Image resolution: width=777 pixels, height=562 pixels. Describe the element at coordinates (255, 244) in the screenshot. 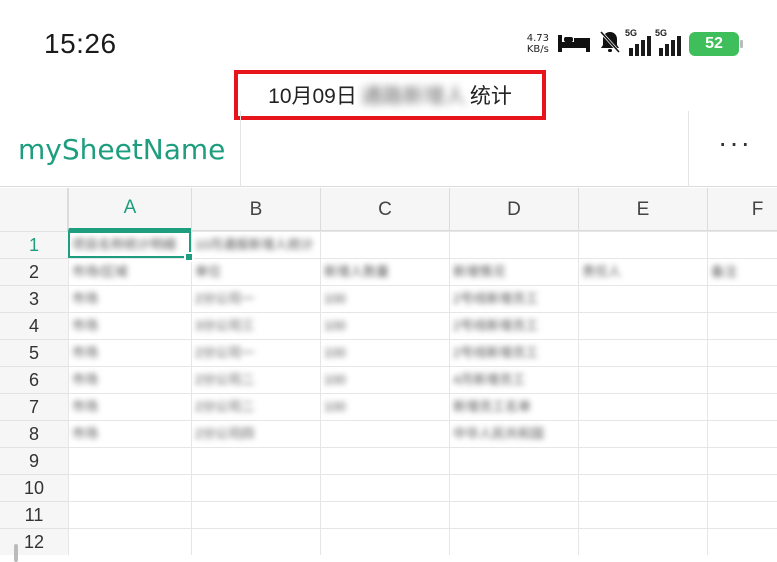

I see `cell-b1: 10月通报新增人统计` at that location.